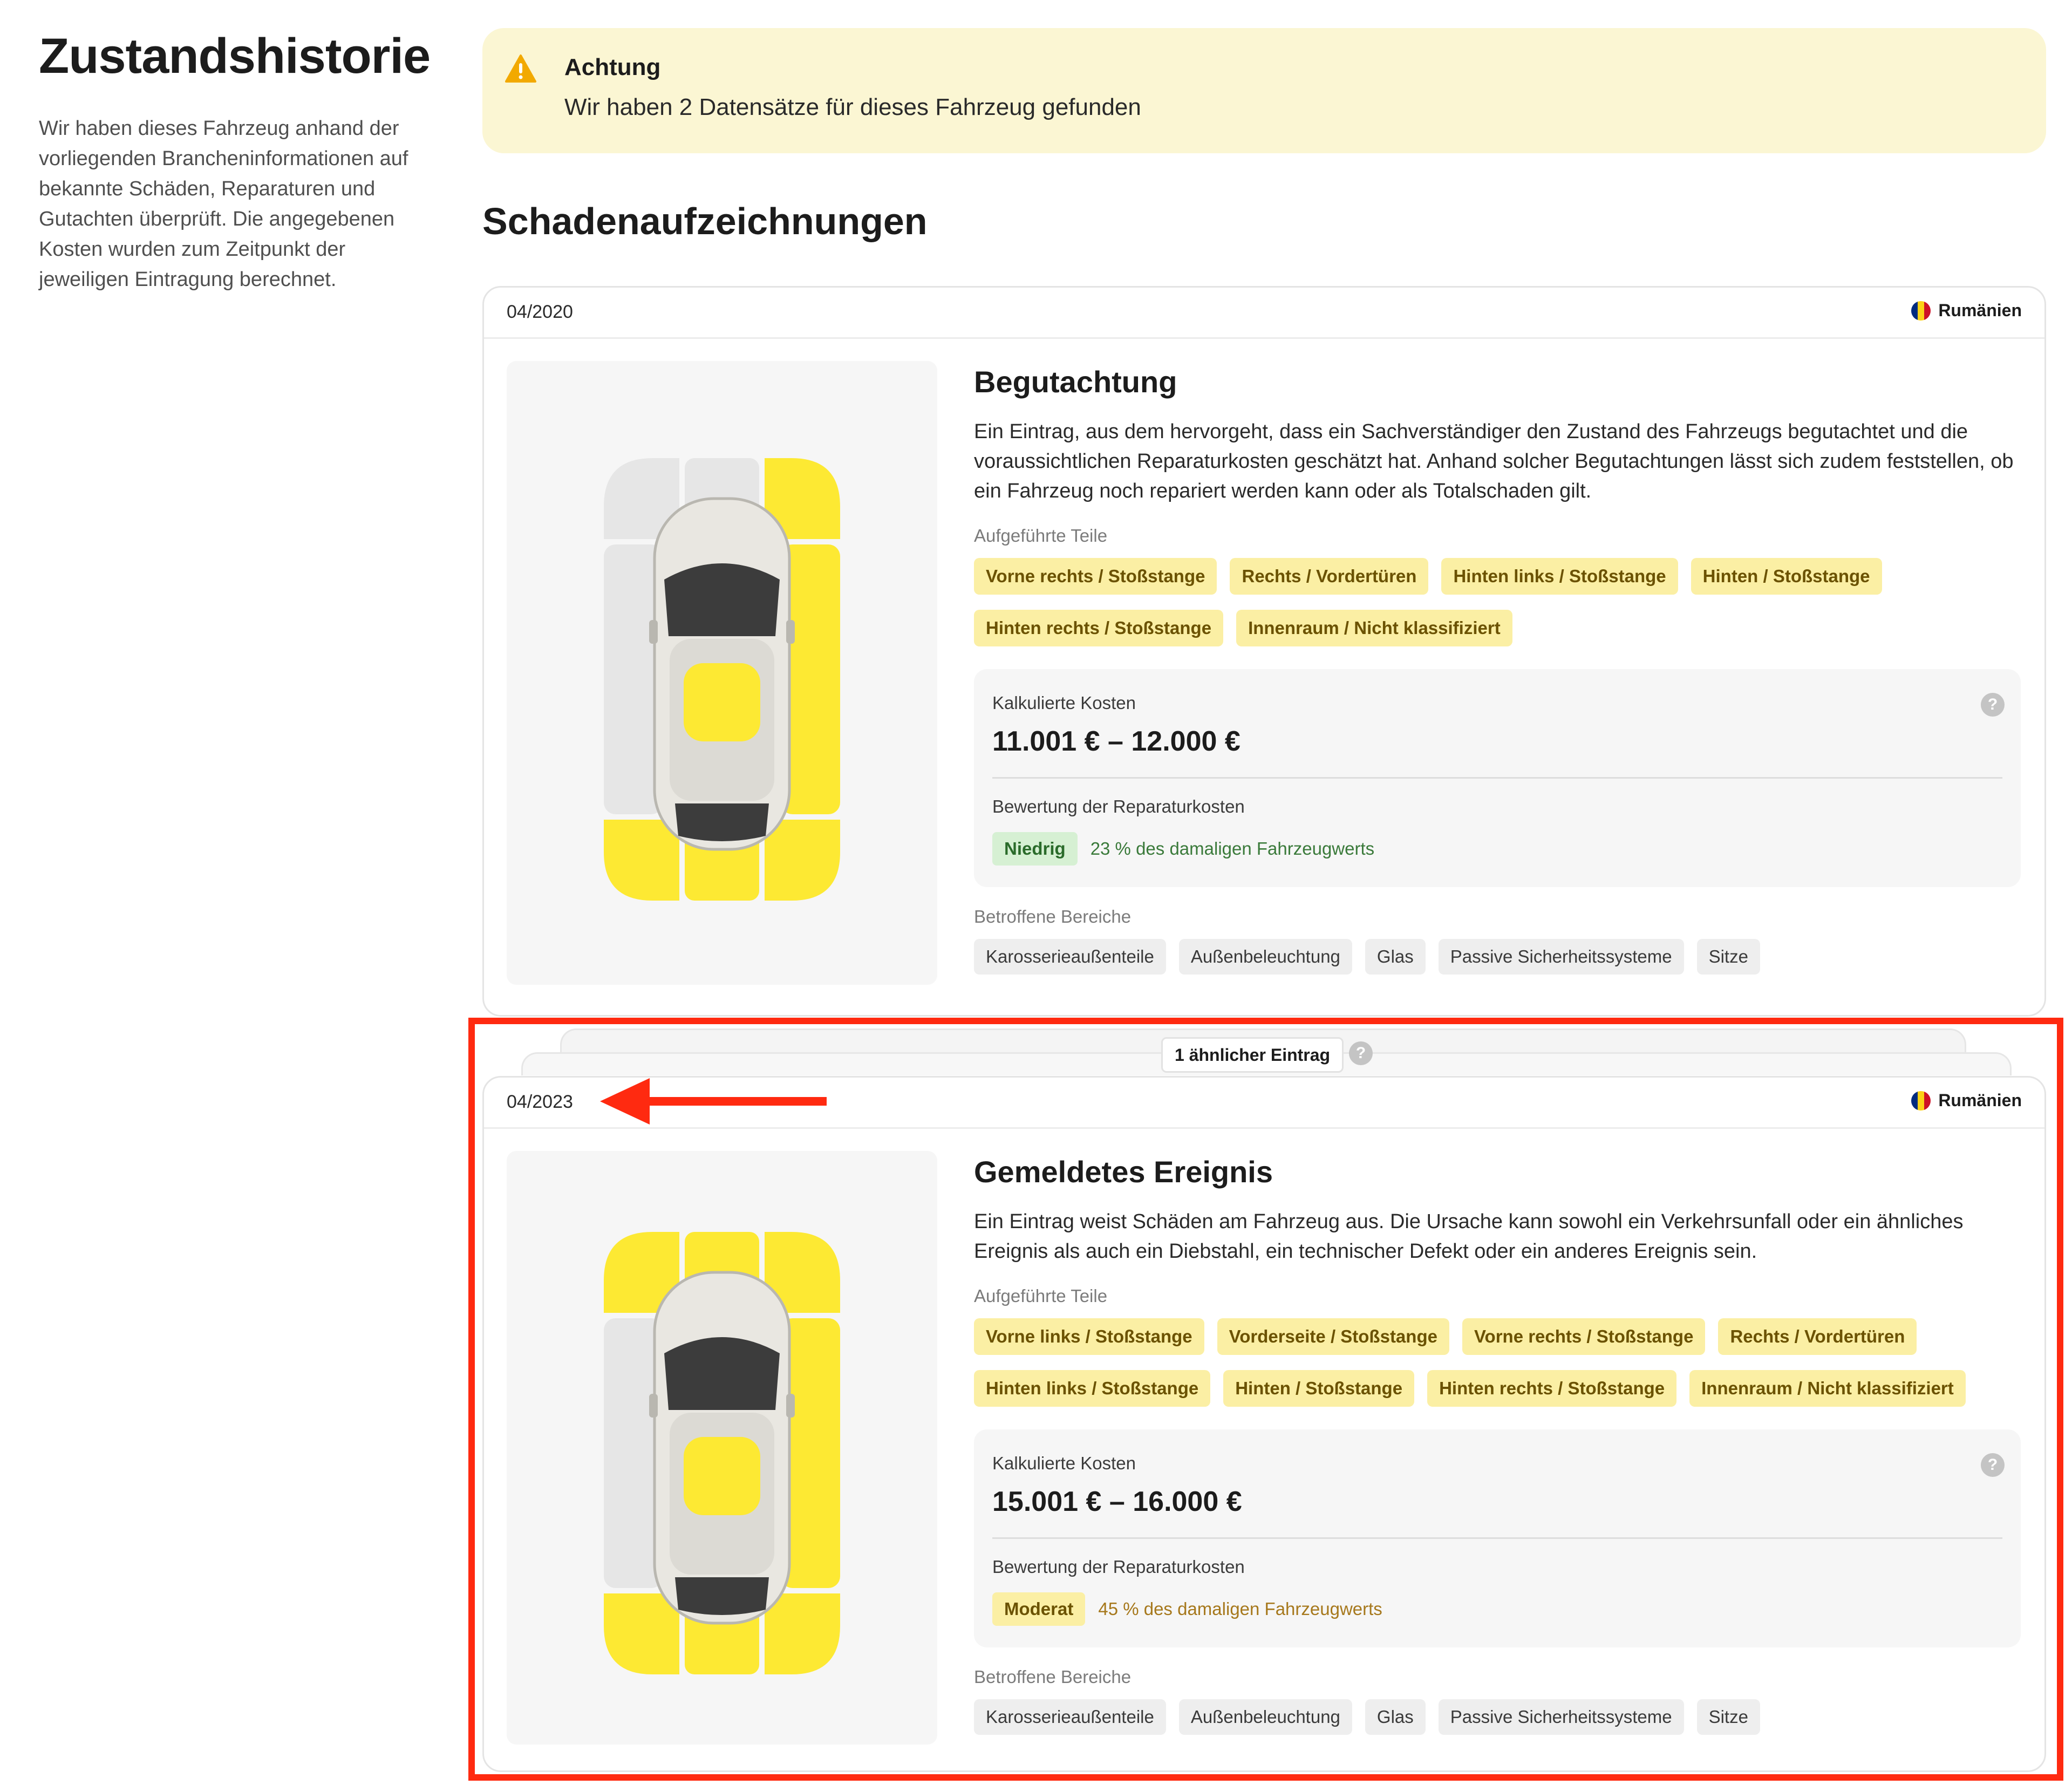  I want to click on rating-text: 23 % des damaligen Fahrzeugwerts, so click(1232, 849).